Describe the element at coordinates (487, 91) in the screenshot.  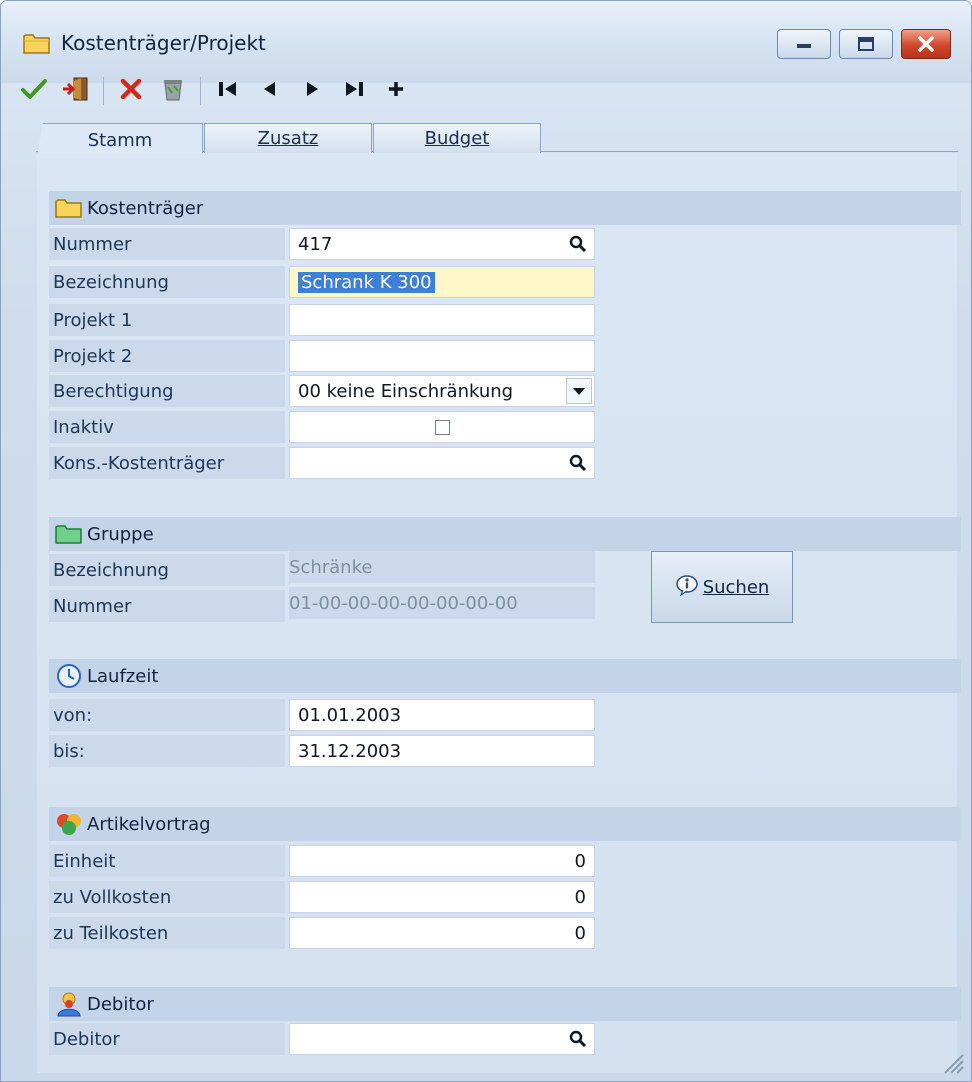
I see `toolbar` at that location.